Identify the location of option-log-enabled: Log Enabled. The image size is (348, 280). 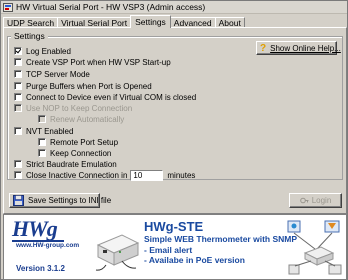
(42, 51).